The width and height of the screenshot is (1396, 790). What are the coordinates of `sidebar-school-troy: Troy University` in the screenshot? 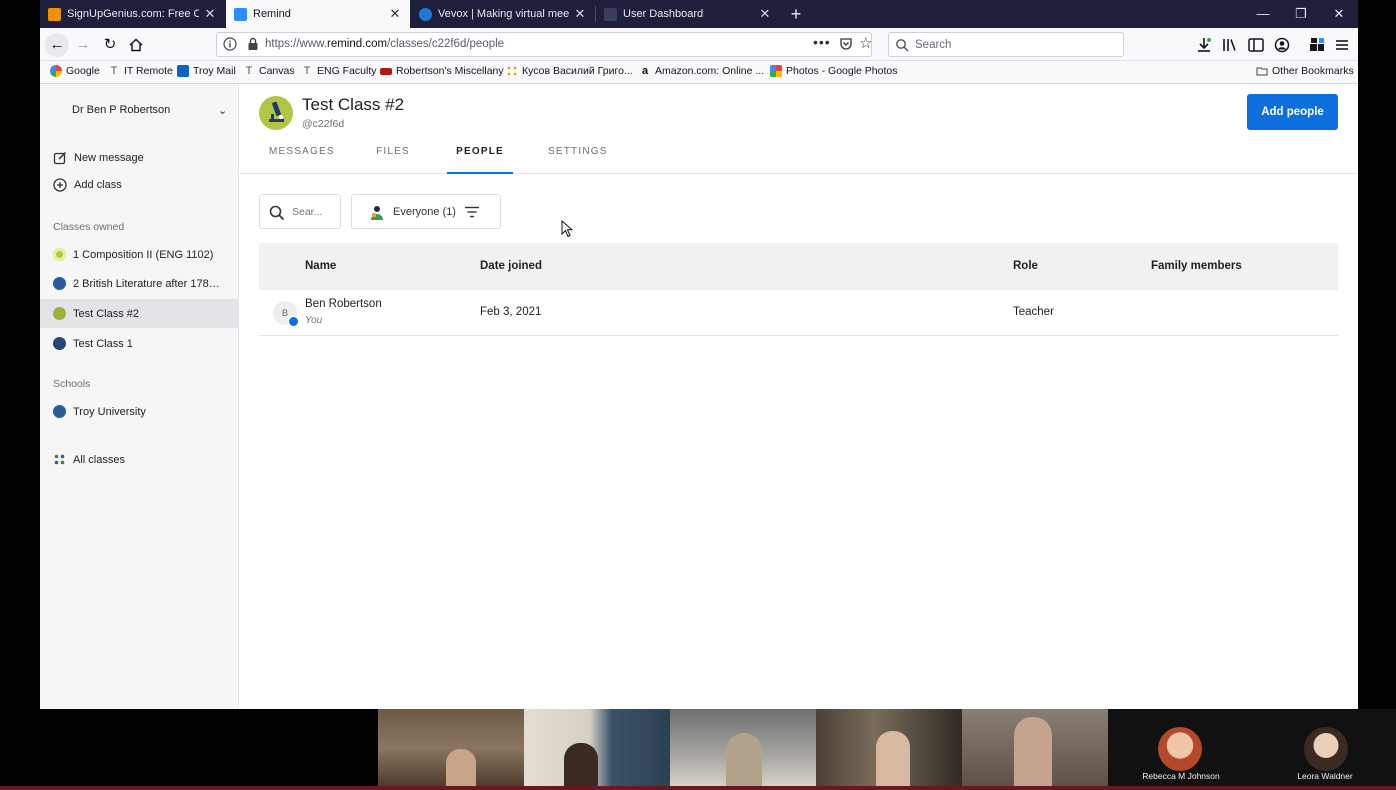 It's located at (139, 411).